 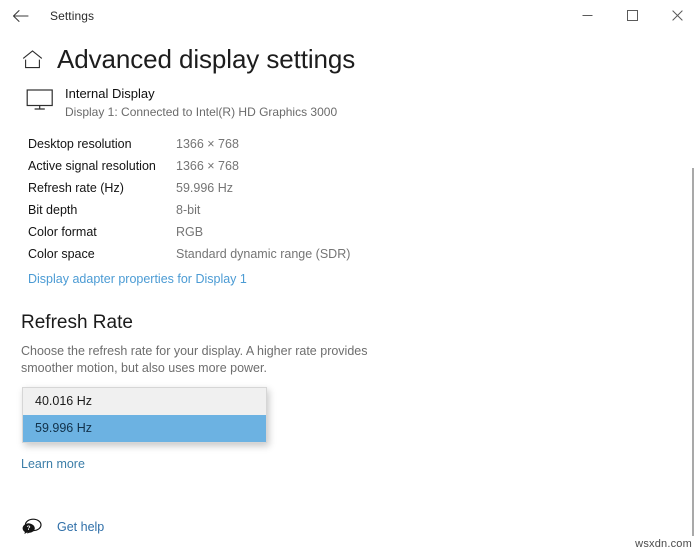 I want to click on close-icon, so click(x=677, y=15).